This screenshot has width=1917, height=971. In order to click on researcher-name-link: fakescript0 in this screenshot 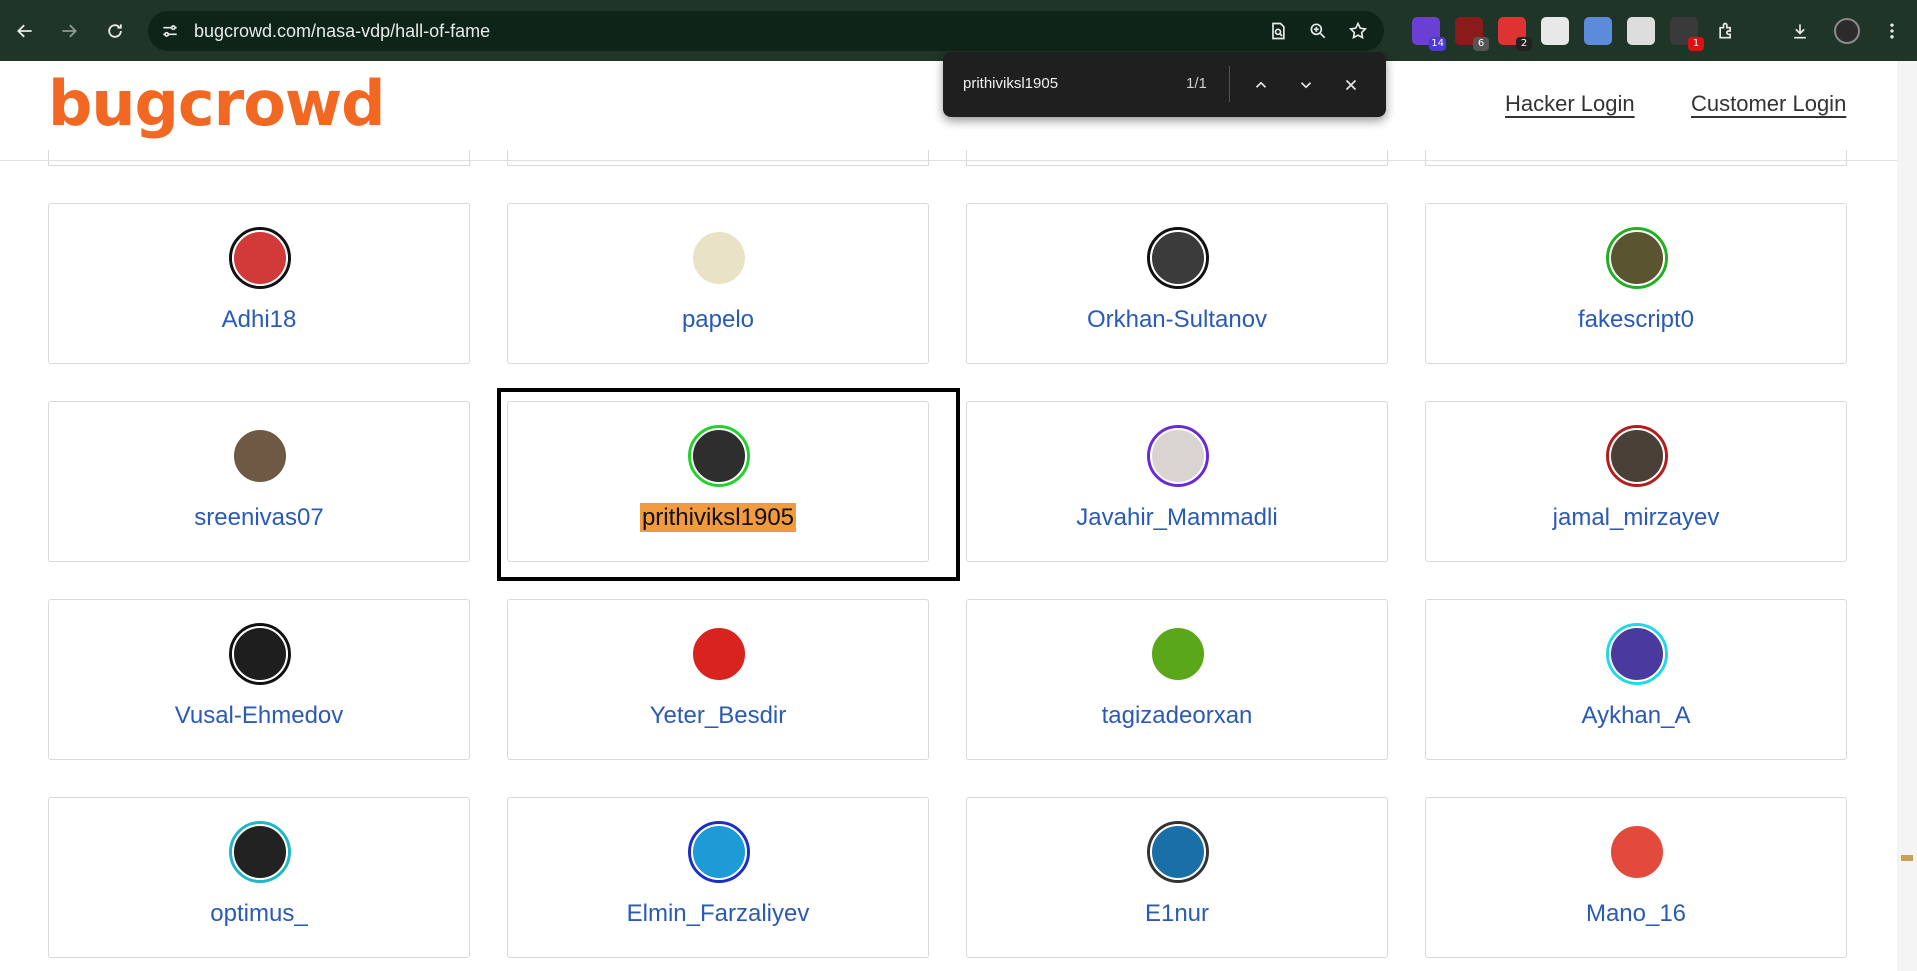, I will do `click(1636, 320)`.